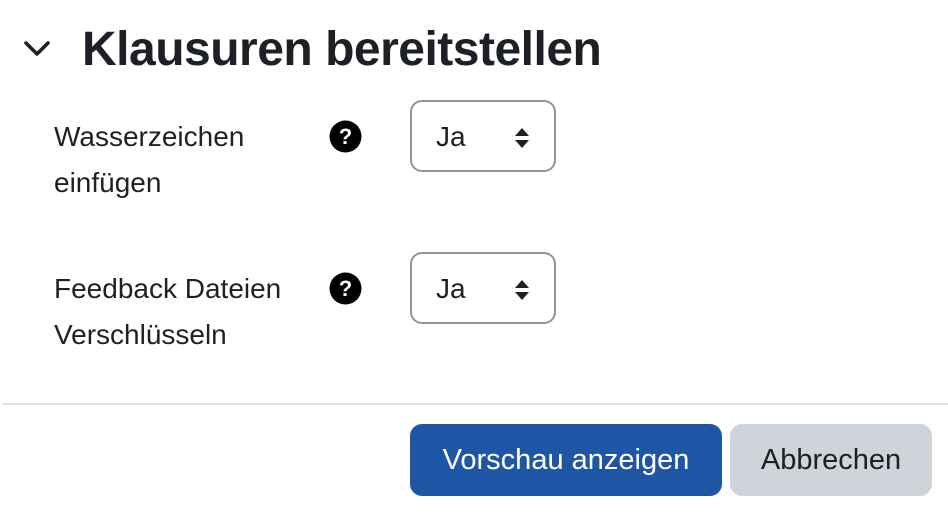 The image size is (948, 520). I want to click on watermark-select: Ja, so click(483, 136).